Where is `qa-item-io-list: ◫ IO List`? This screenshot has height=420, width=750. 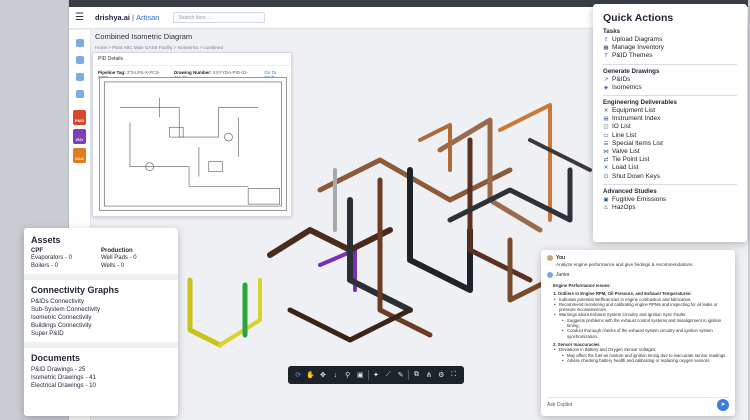
qa-item-io-list: ◫ IO List is located at coordinates (670, 127).